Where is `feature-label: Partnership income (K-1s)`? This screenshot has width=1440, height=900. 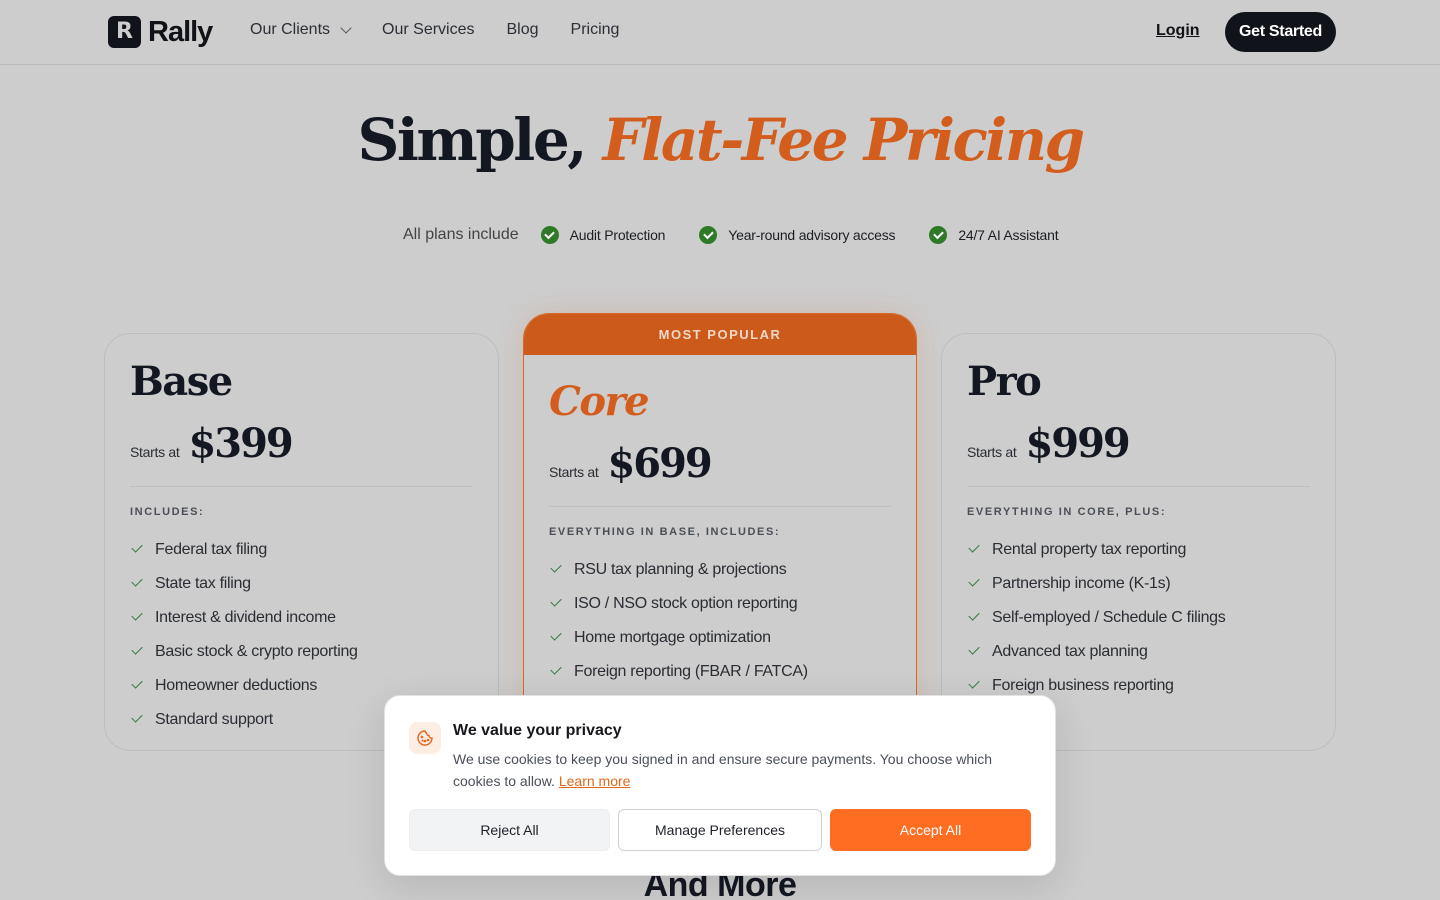 feature-label: Partnership income (K-1s) is located at coordinates (1081, 583).